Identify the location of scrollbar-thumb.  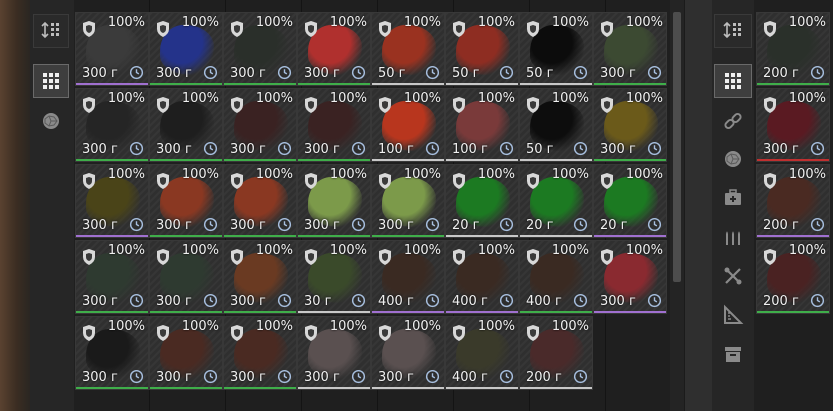
(677, 147).